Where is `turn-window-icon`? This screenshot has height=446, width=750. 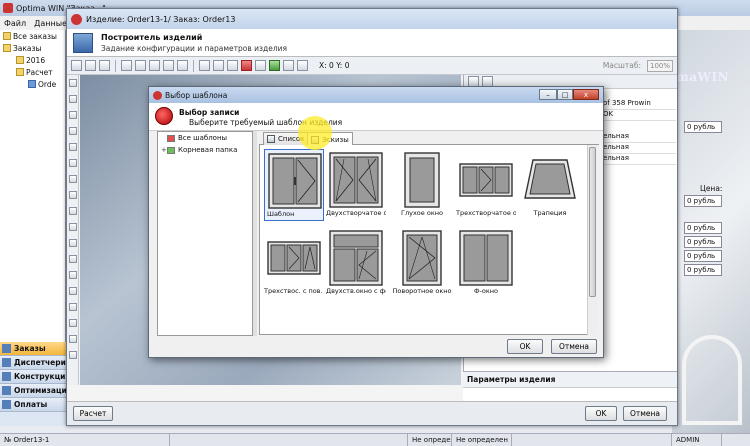 turn-window-icon is located at coordinates (422, 258).